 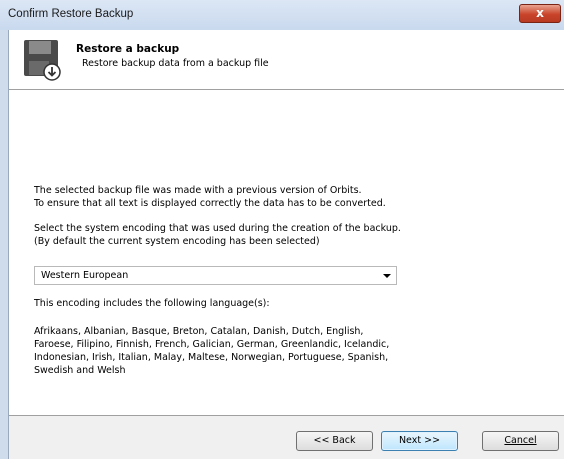 I want to click on header-subtitle: Restore backup data from a backup file, so click(x=175, y=63).